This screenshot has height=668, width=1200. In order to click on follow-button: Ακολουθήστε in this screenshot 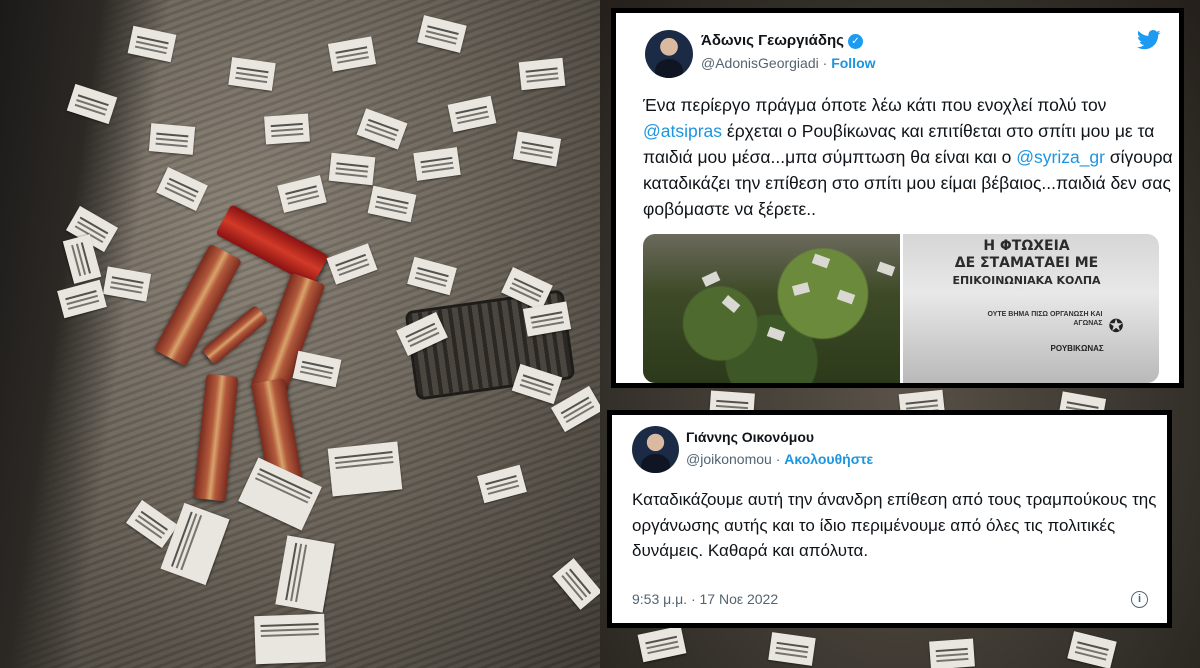, I will do `click(828, 459)`.